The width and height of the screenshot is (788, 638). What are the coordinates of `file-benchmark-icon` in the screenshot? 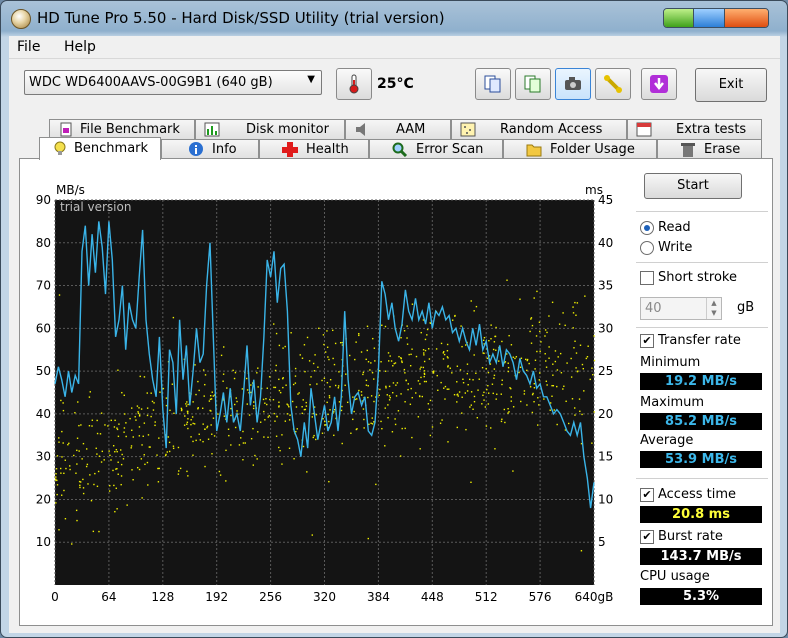 It's located at (66, 129).